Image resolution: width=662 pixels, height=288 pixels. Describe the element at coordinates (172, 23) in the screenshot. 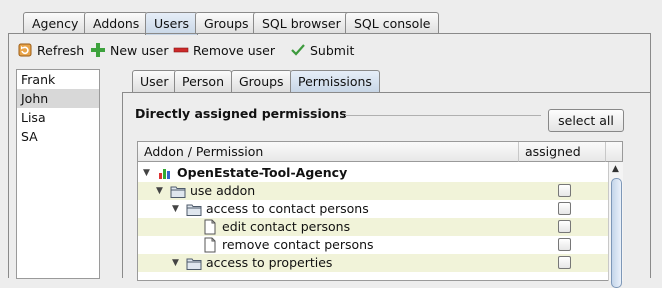

I see `tab-users: Users` at that location.